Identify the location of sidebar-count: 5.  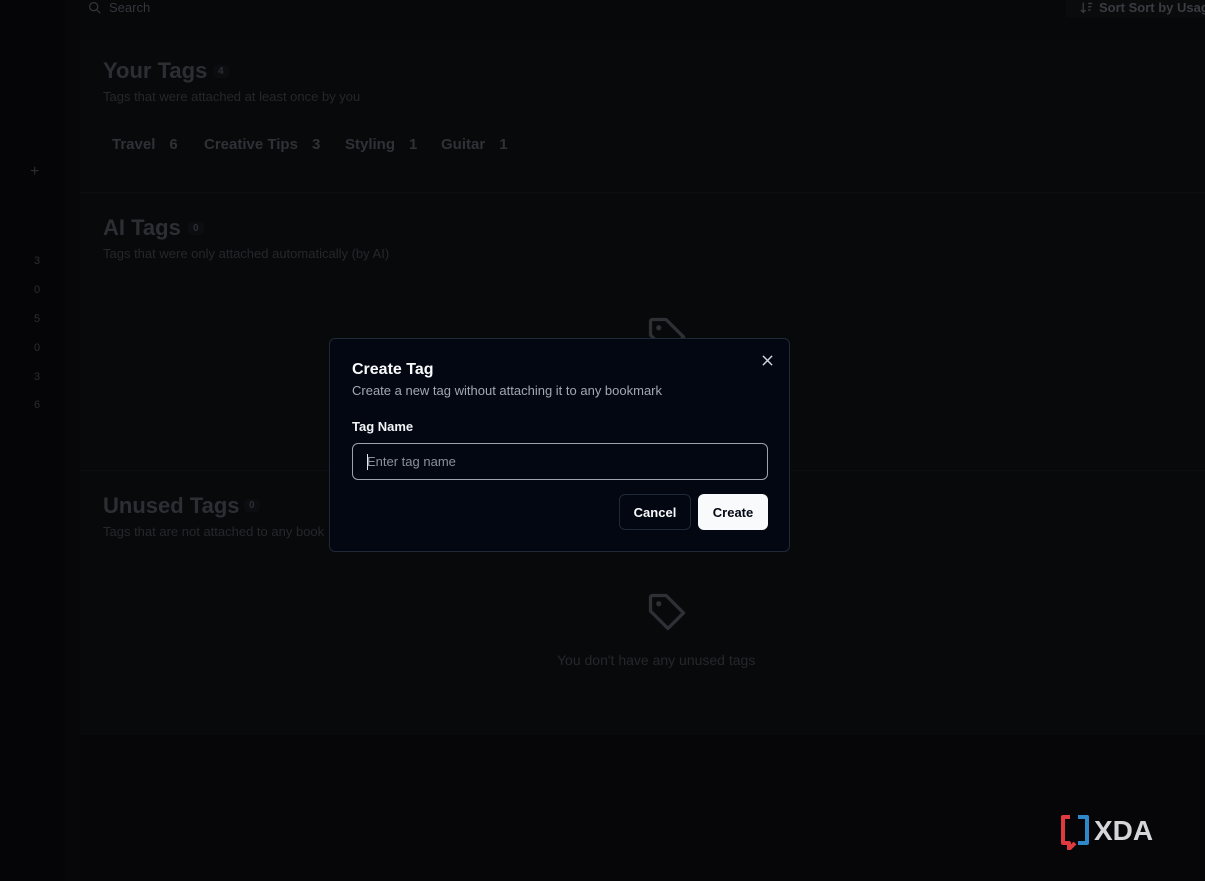
(37, 319).